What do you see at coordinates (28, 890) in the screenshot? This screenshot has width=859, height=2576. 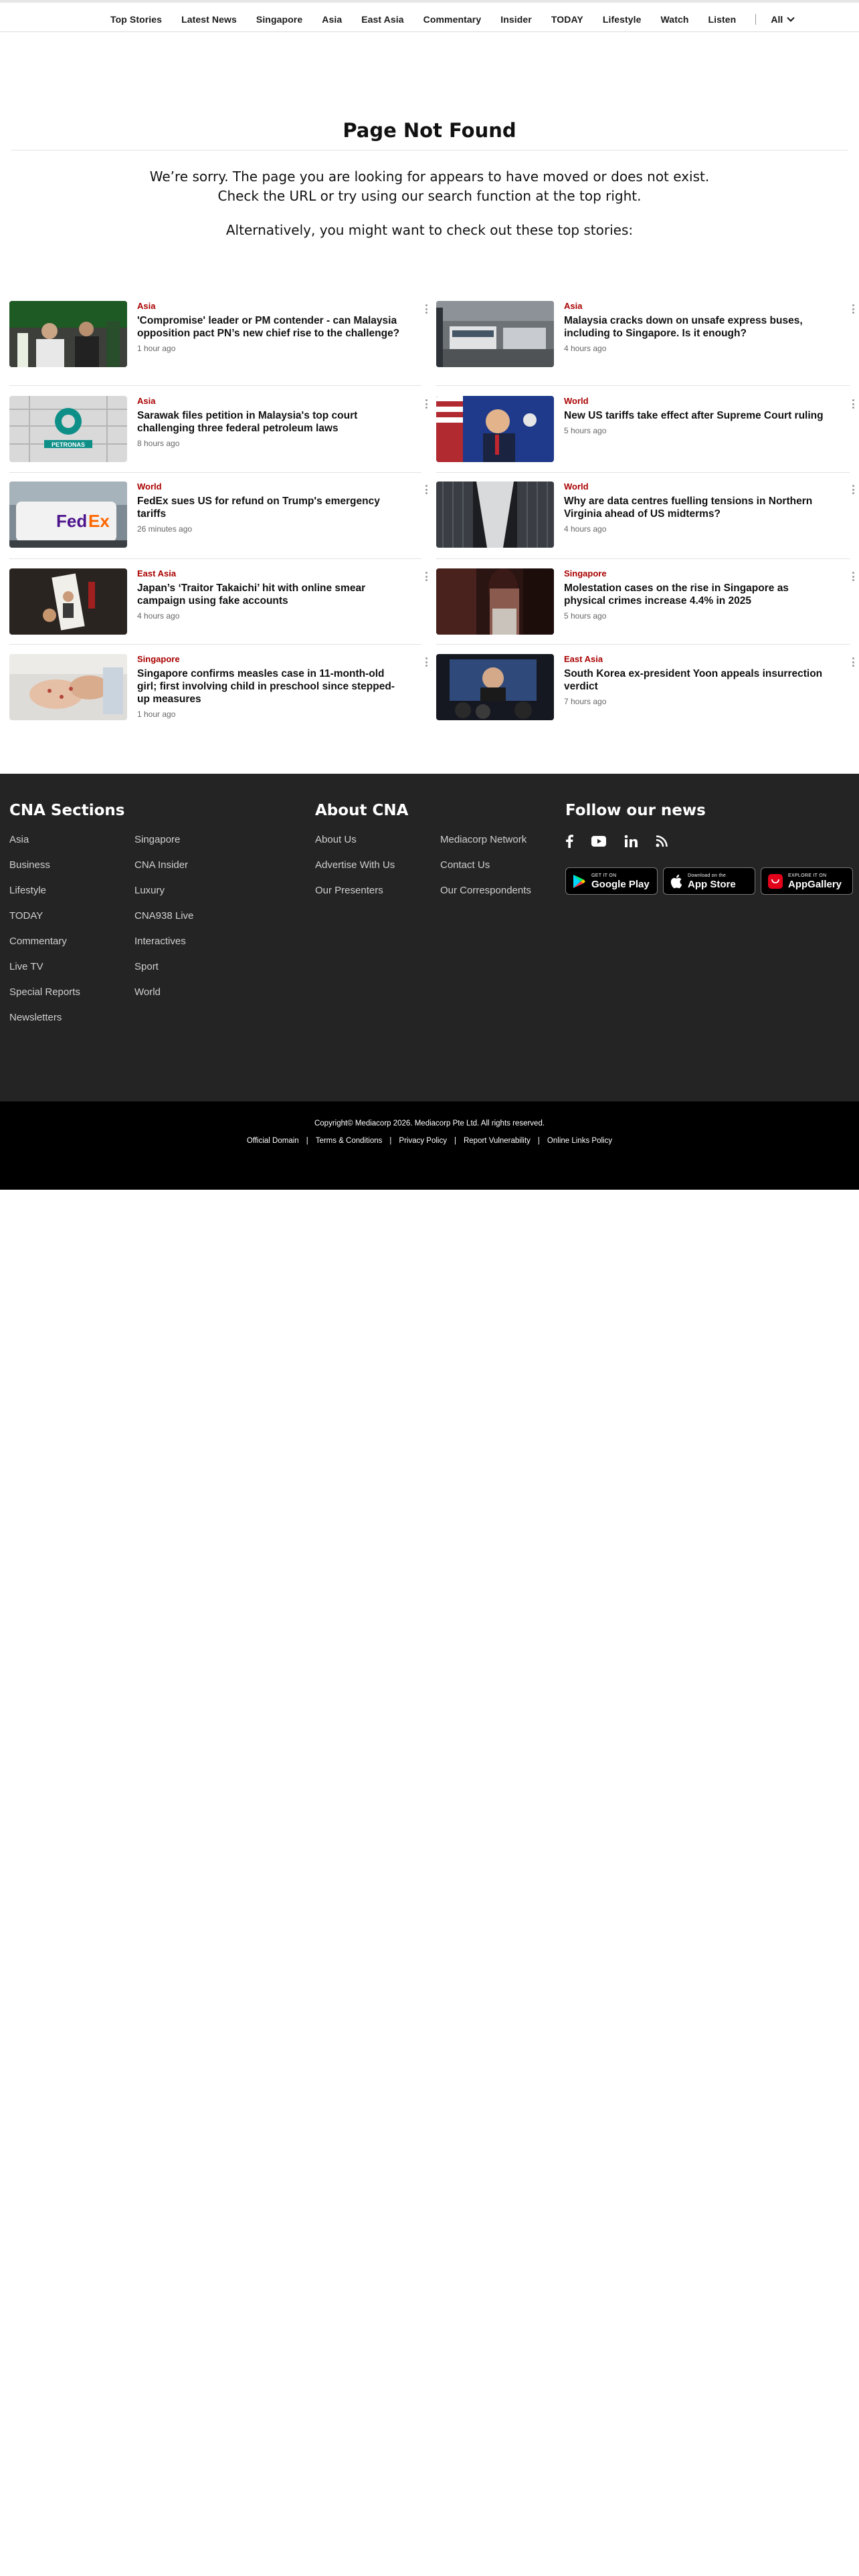 I see `footer-link-lifestyle: Lifestyle` at bounding box center [28, 890].